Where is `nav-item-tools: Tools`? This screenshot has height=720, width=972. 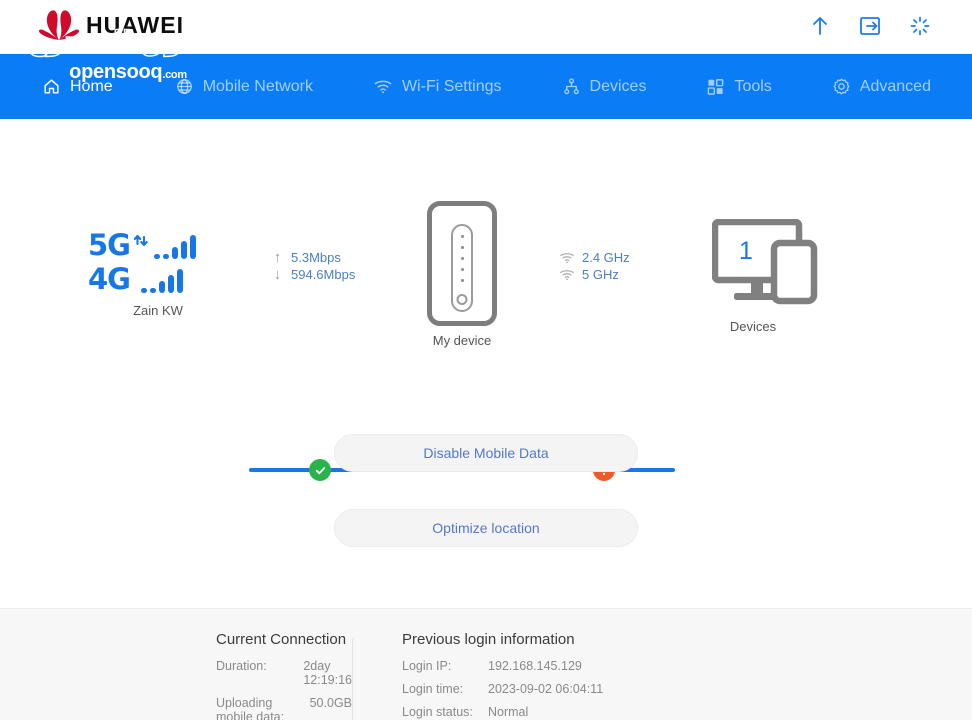 nav-item-tools: Tools is located at coordinates (739, 86).